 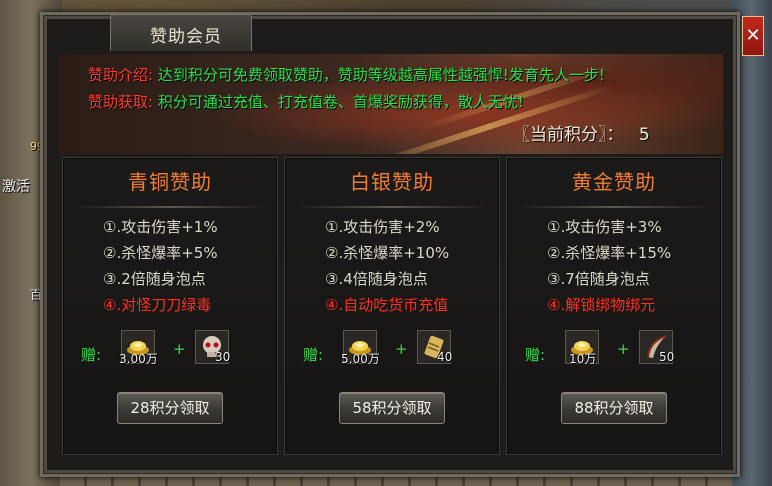 What do you see at coordinates (445, 357) in the screenshot?
I see `item-count: 40` at bounding box center [445, 357].